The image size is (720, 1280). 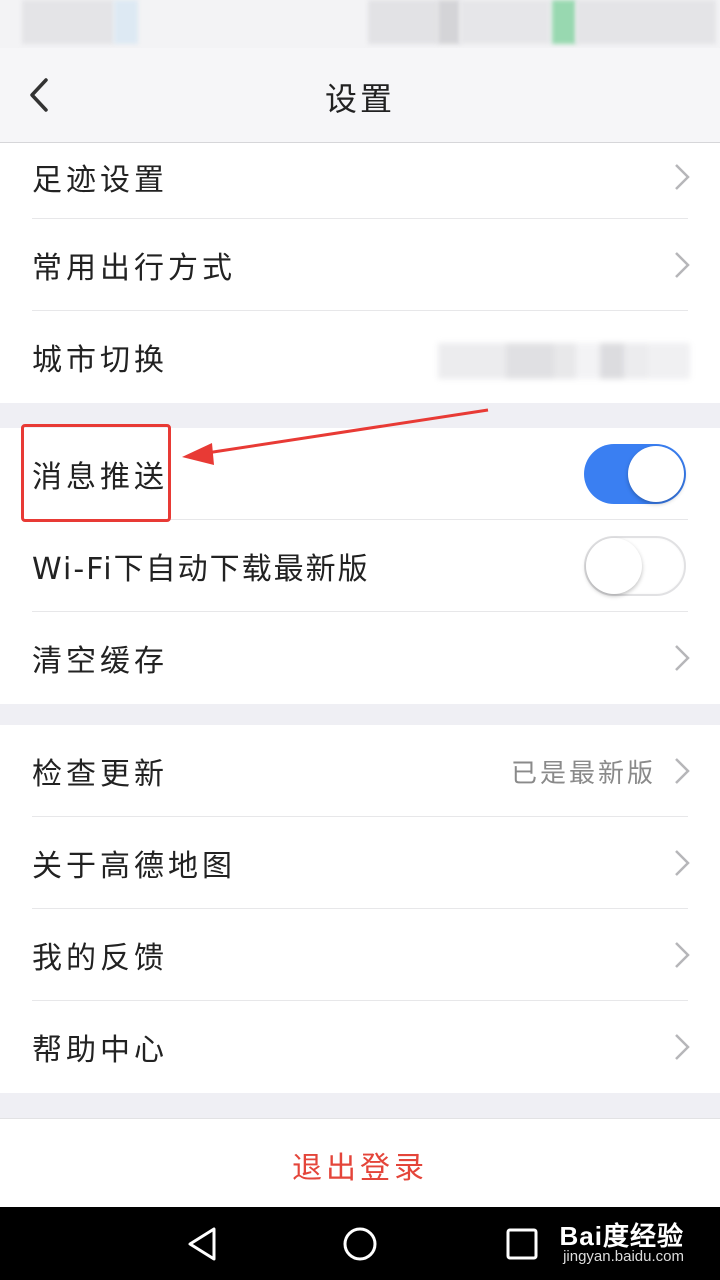 What do you see at coordinates (360, 658) in the screenshot?
I see `clear-cache-row: 清空缓存` at bounding box center [360, 658].